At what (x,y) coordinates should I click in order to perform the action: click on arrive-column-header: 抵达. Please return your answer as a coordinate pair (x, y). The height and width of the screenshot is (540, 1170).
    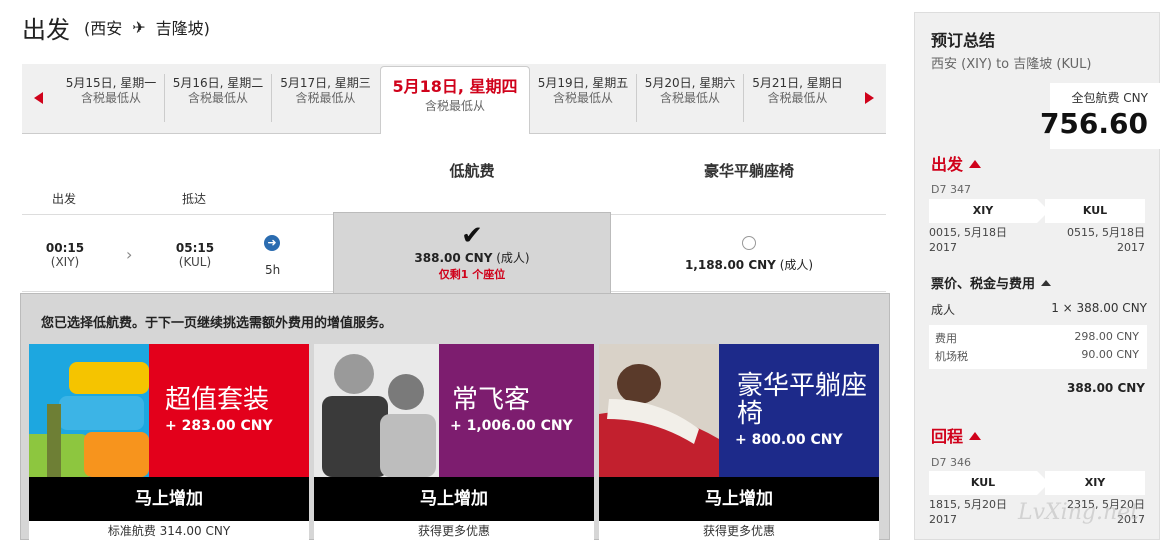
    Looking at the image, I should click on (194, 199).